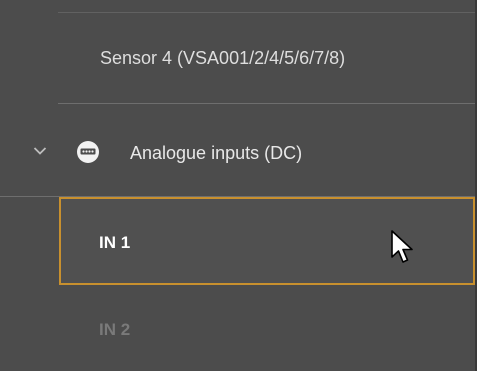 The image size is (477, 371). I want to click on tree-item-label: IN 2, so click(115, 329).